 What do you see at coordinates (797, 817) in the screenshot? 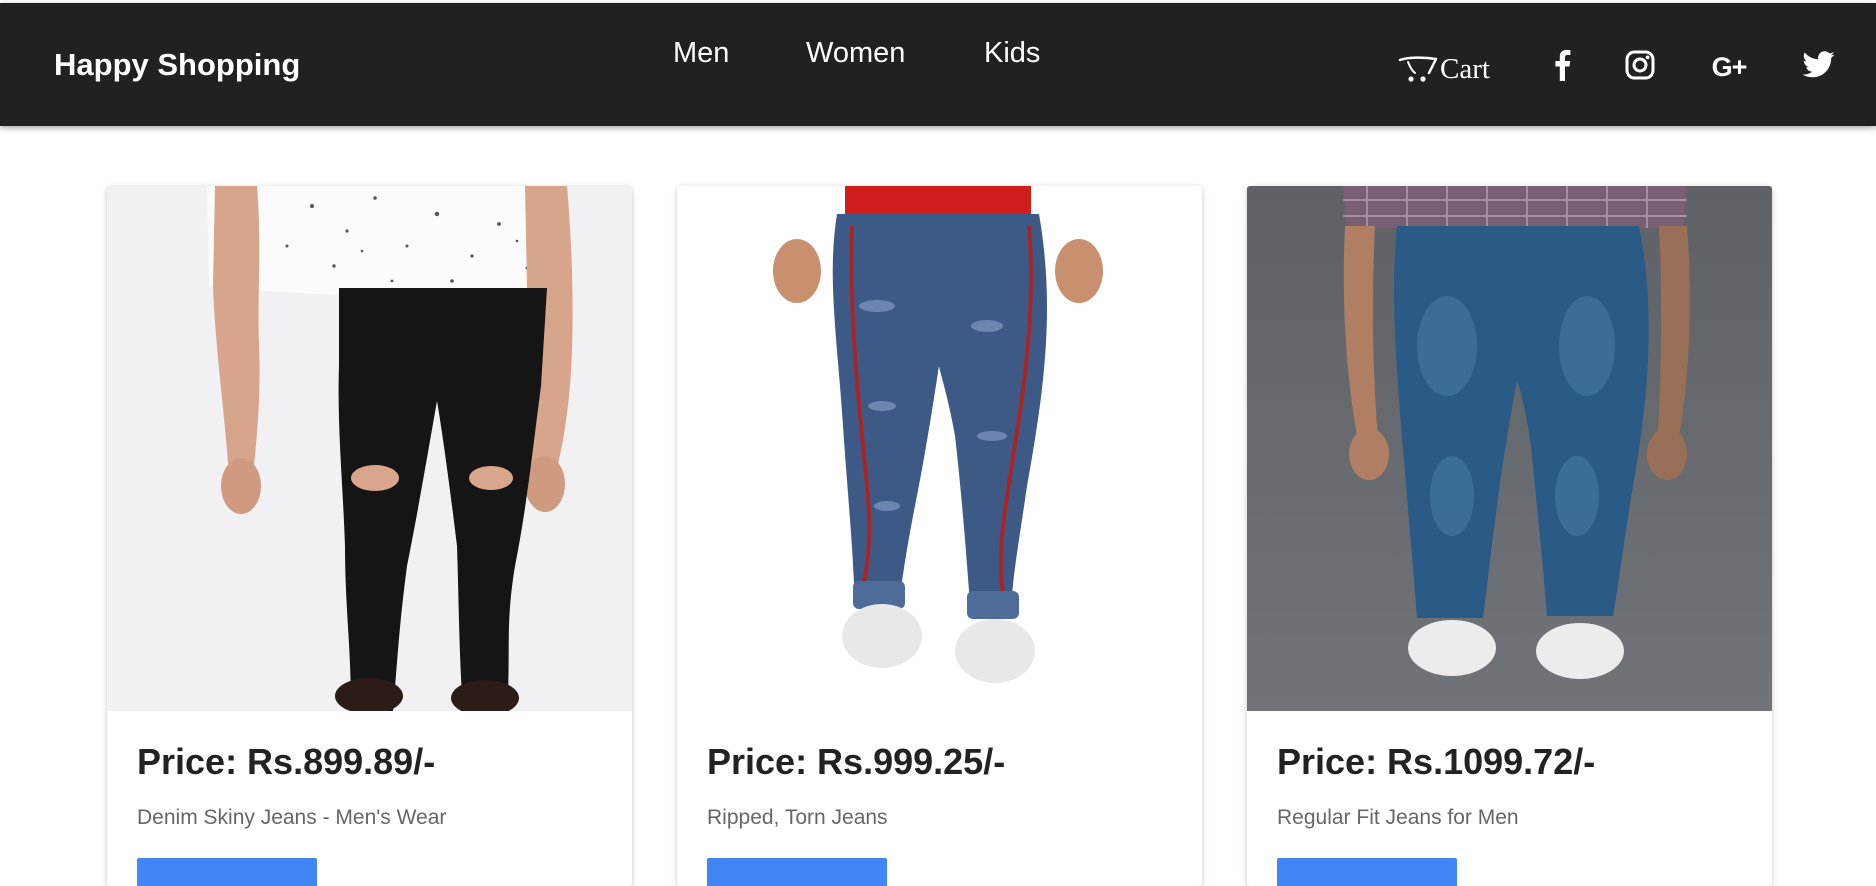
I see `product-description: Ripped, Torn Jeans` at bounding box center [797, 817].